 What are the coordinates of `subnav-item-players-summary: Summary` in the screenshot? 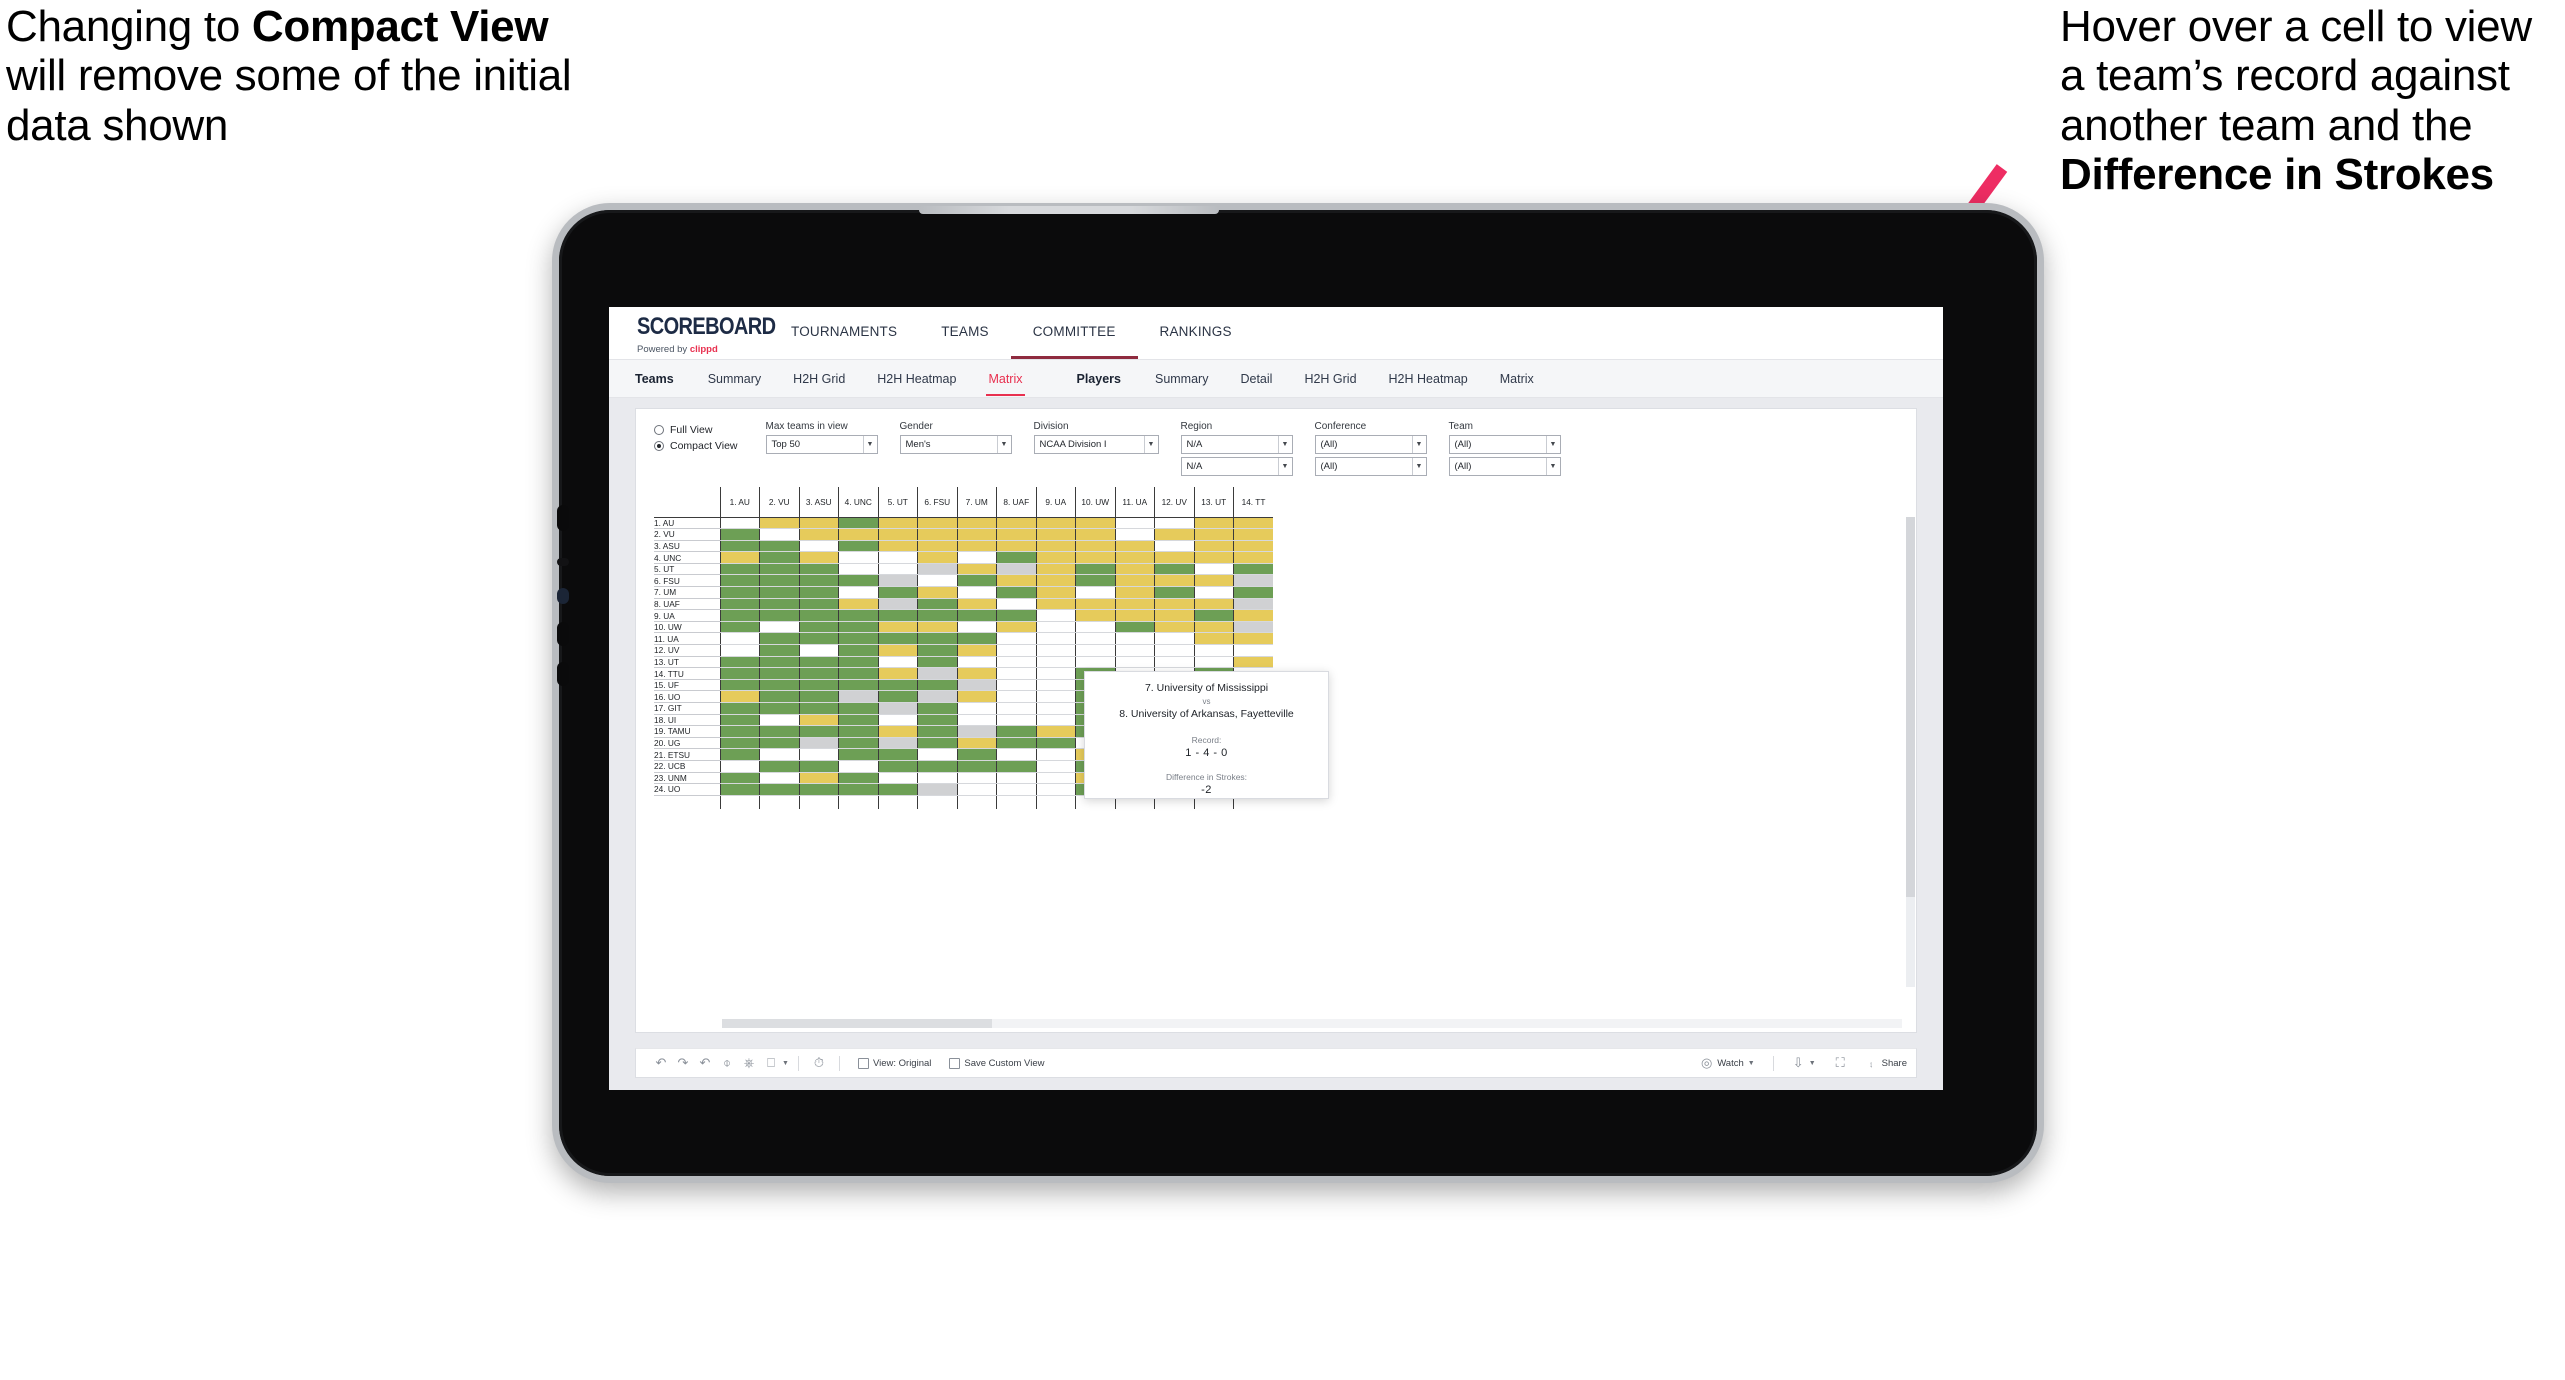 It's located at (1181, 379).